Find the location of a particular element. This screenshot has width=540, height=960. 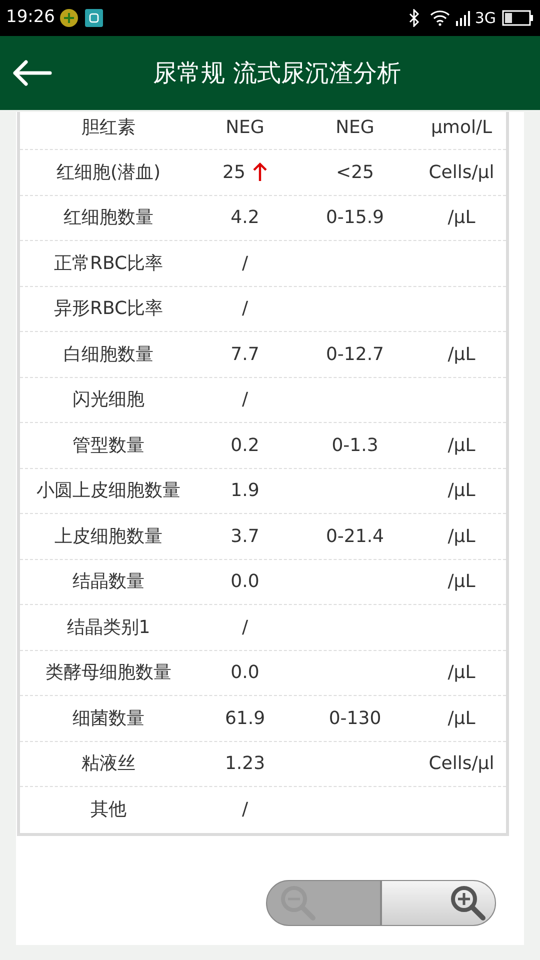

result-value: 4.2 is located at coordinates (245, 218).